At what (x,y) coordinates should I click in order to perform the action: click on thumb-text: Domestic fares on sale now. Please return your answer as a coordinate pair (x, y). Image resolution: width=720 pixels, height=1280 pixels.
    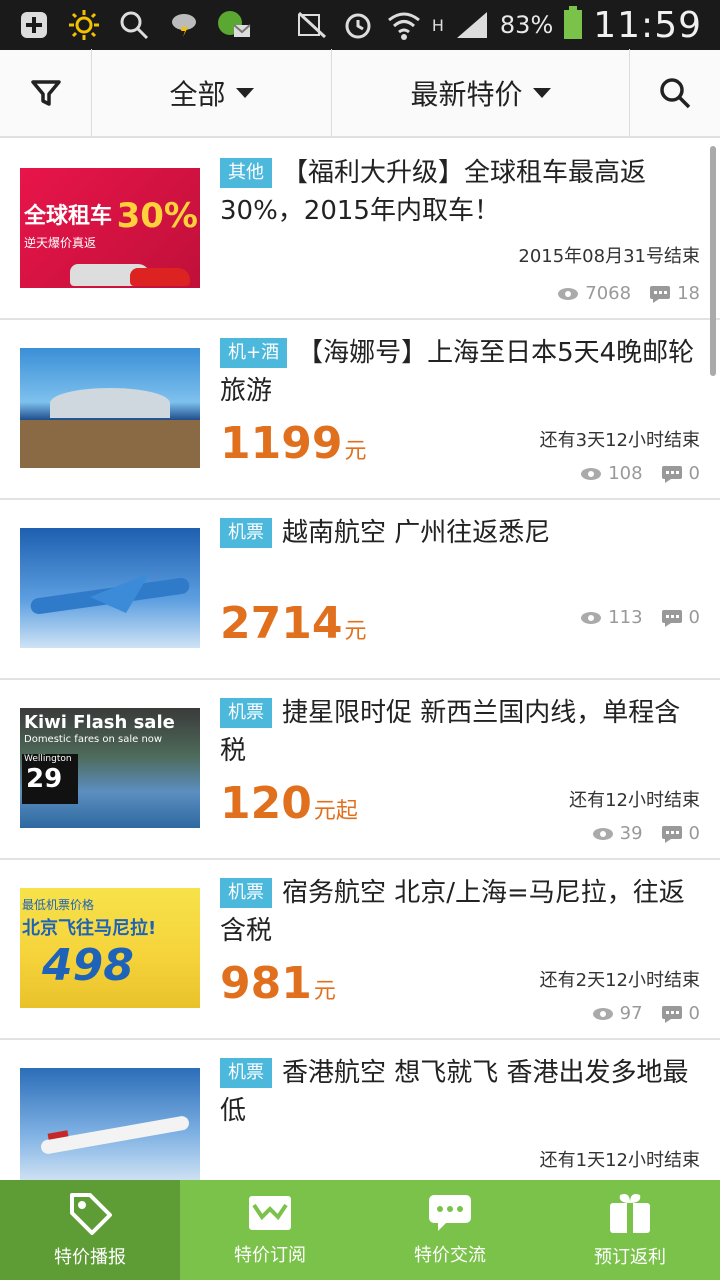
    Looking at the image, I should click on (93, 739).